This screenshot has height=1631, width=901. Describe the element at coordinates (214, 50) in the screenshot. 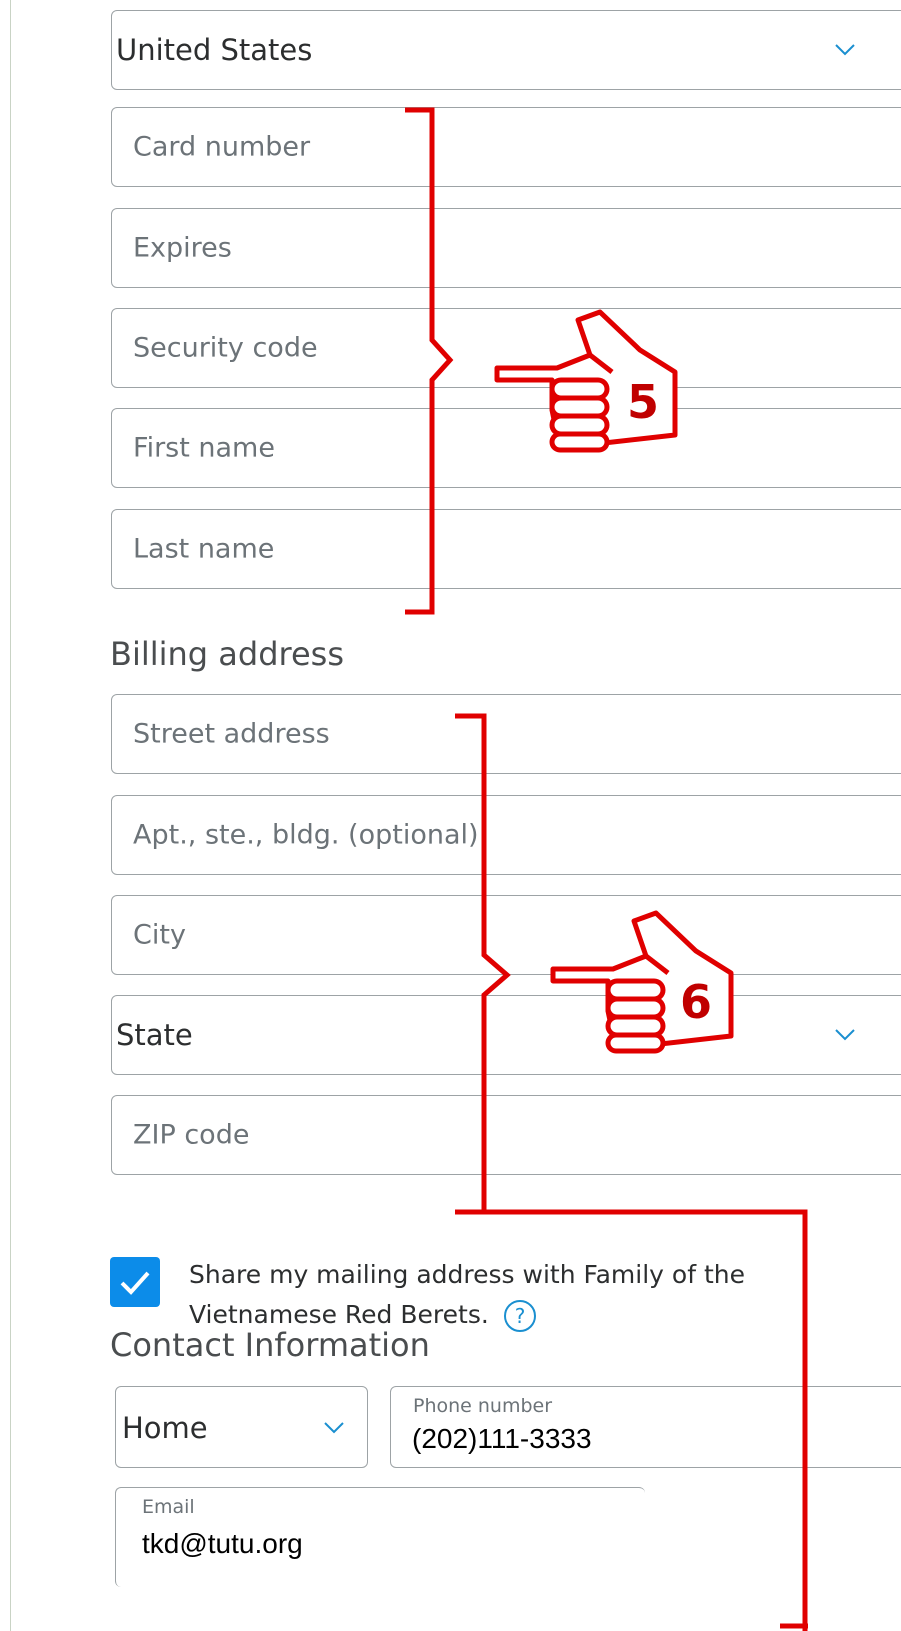

I see `country-select-value: United States` at that location.